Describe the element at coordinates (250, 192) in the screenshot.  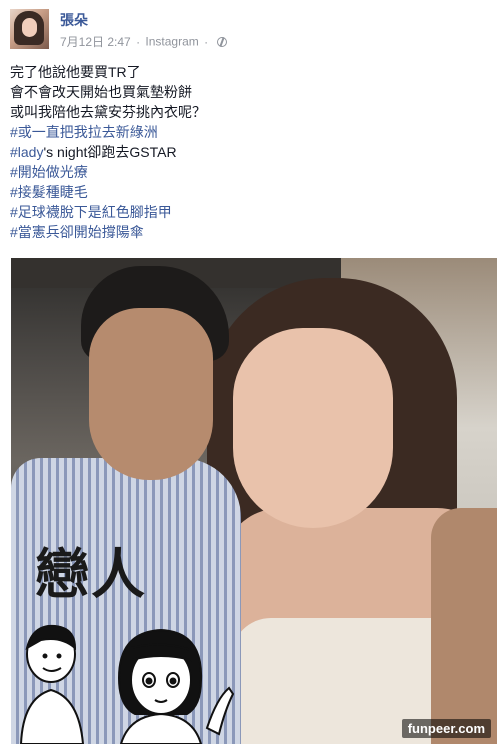
I see `post-line: #接髮種睫毛` at that location.